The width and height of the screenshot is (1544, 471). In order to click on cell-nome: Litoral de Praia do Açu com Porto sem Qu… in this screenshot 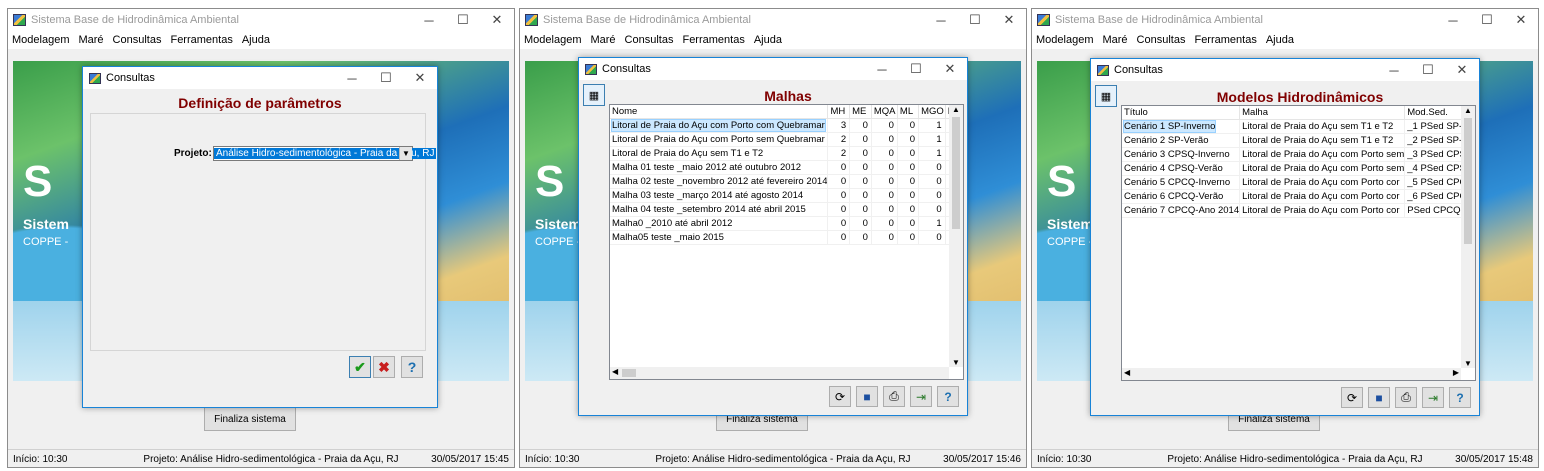, I will do `click(719, 139)`.